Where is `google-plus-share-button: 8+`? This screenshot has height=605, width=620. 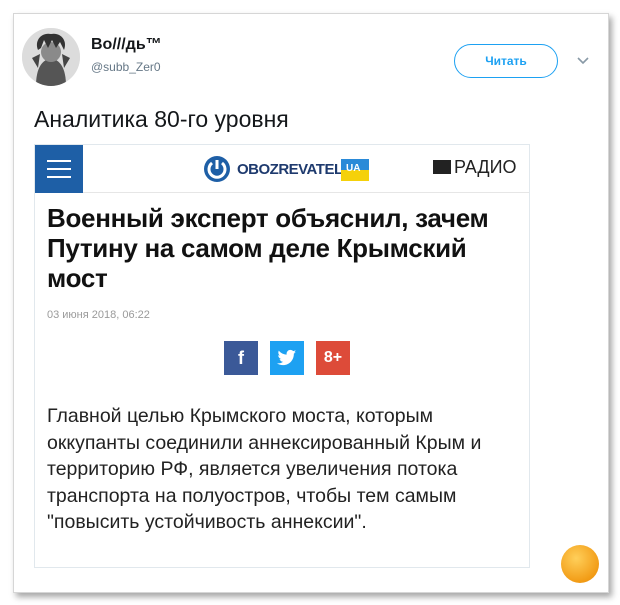 google-plus-share-button: 8+ is located at coordinates (333, 358).